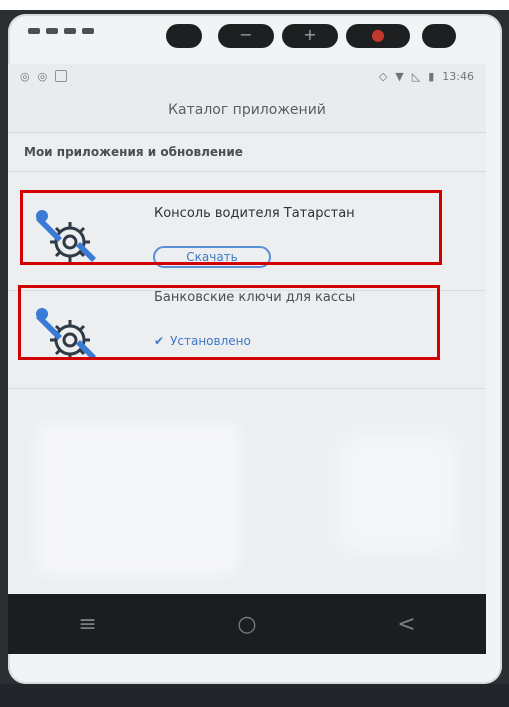  What do you see at coordinates (458, 76) in the screenshot?
I see `status-time: 13:46` at bounding box center [458, 76].